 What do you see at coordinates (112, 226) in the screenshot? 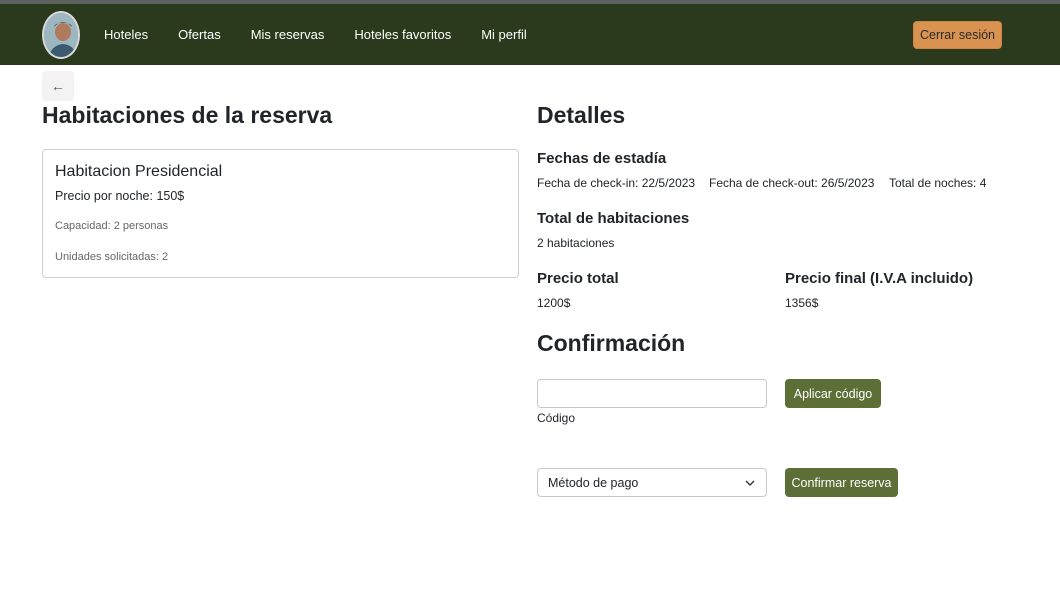
I see `room-capacity: Capacidad: 2 personas` at bounding box center [112, 226].